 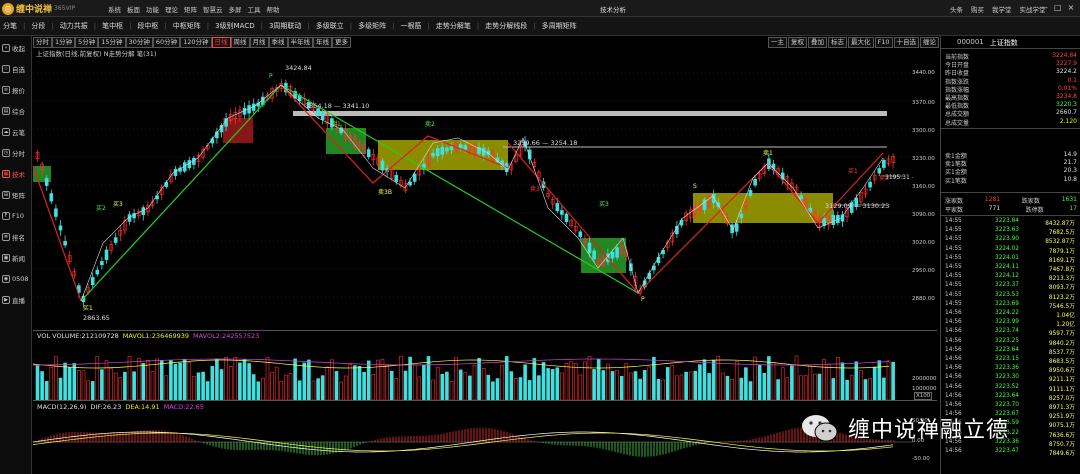 I want to click on toolbar-item: 3周期联动, so click(x=285, y=26).